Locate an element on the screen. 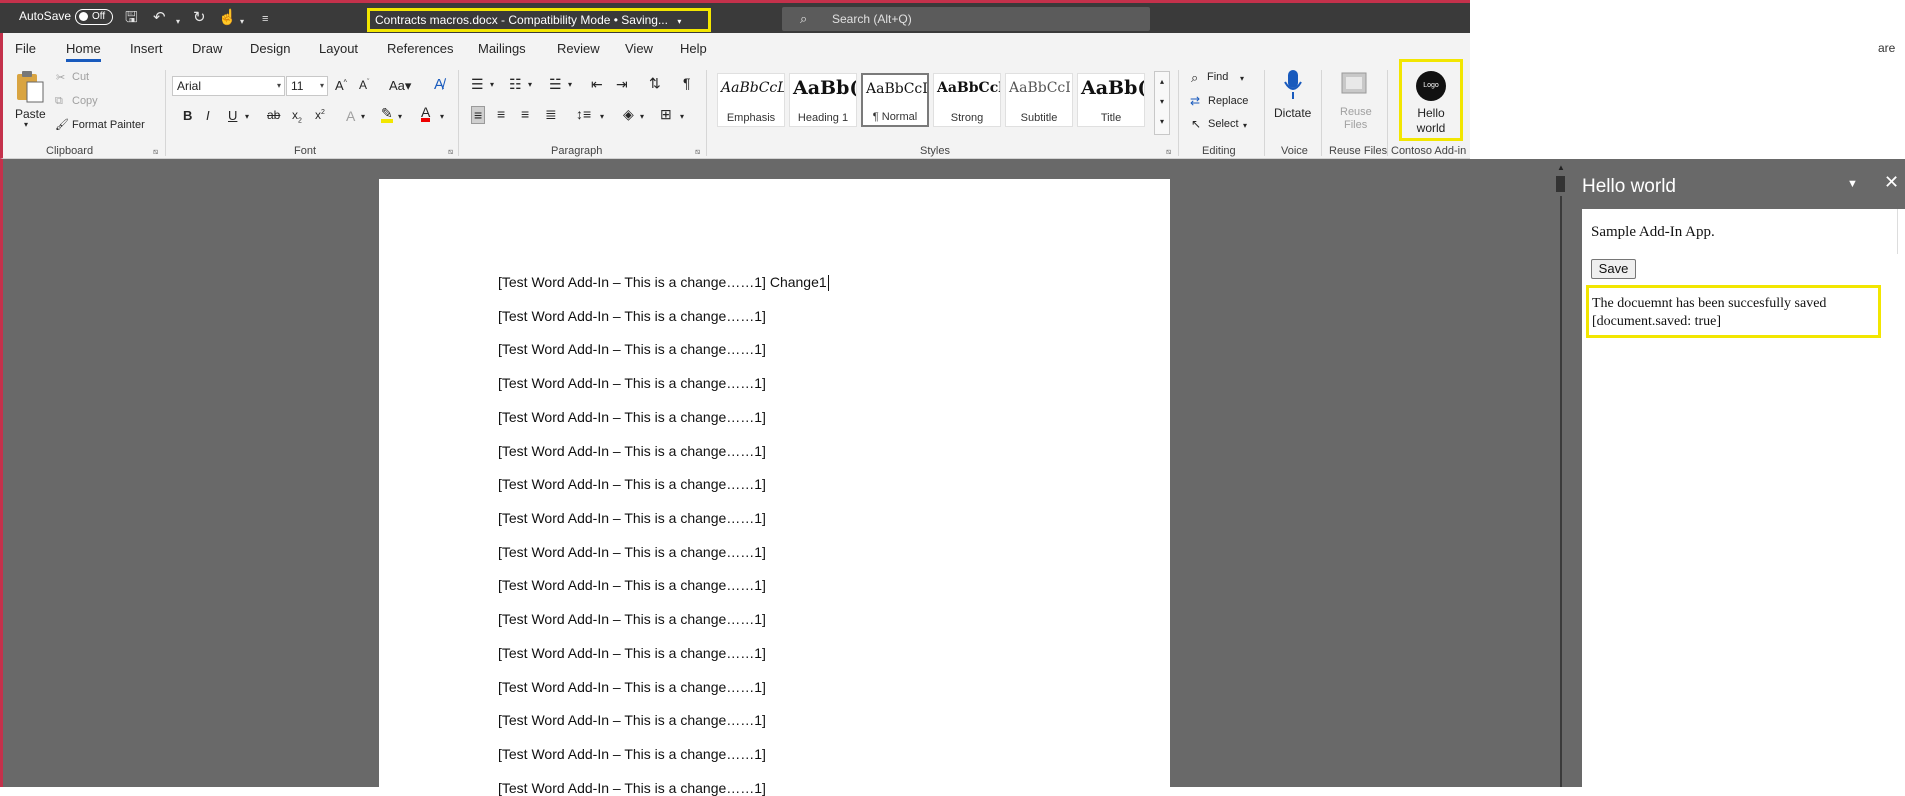 The image size is (1905, 796). strikethrough-icon: ab is located at coordinates (273, 115).